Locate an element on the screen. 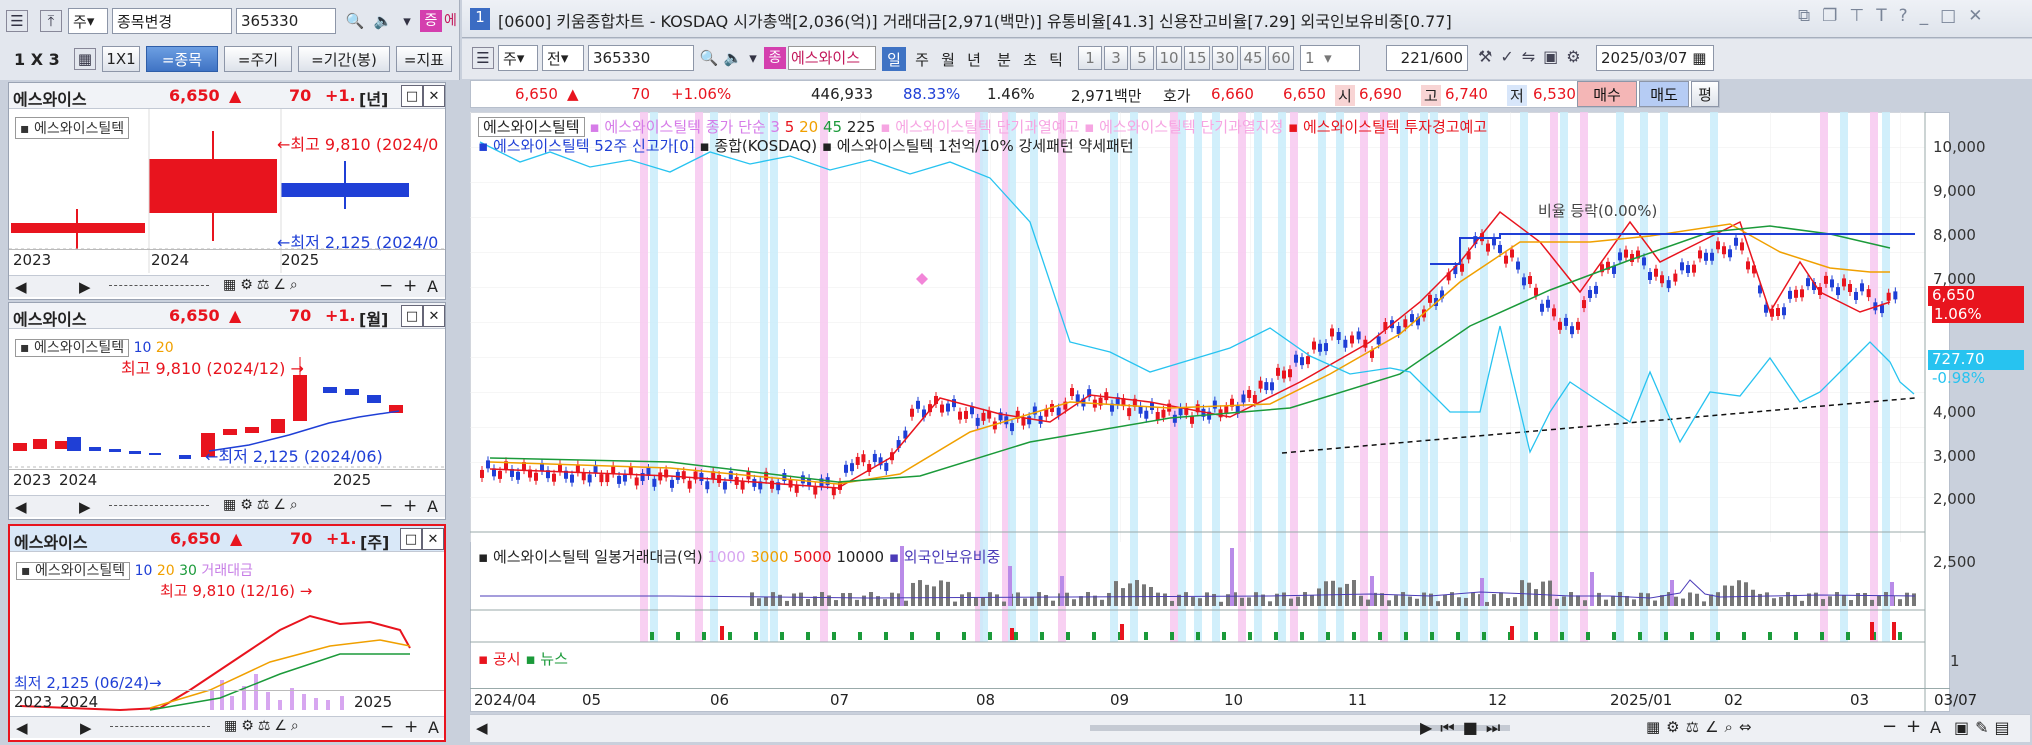 This screenshot has width=2032, height=745. bars-input: 221/600 is located at coordinates (1427, 58).